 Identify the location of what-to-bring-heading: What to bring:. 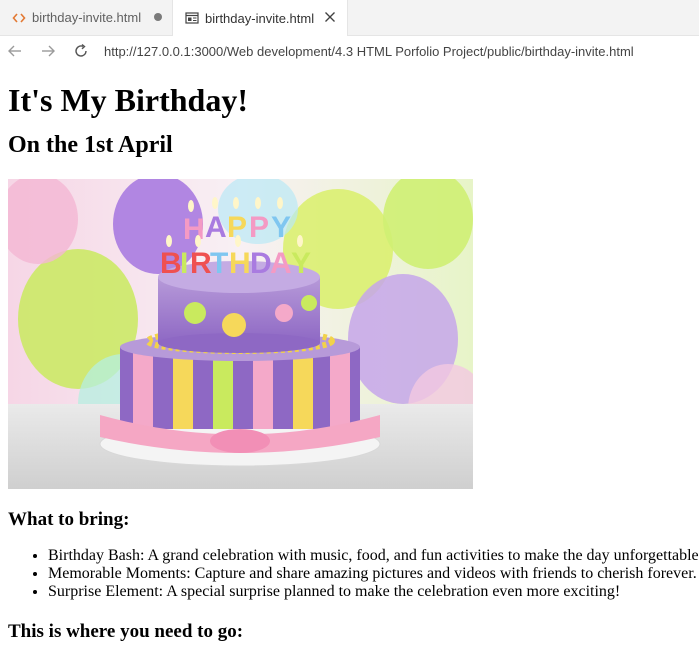
(69, 519).